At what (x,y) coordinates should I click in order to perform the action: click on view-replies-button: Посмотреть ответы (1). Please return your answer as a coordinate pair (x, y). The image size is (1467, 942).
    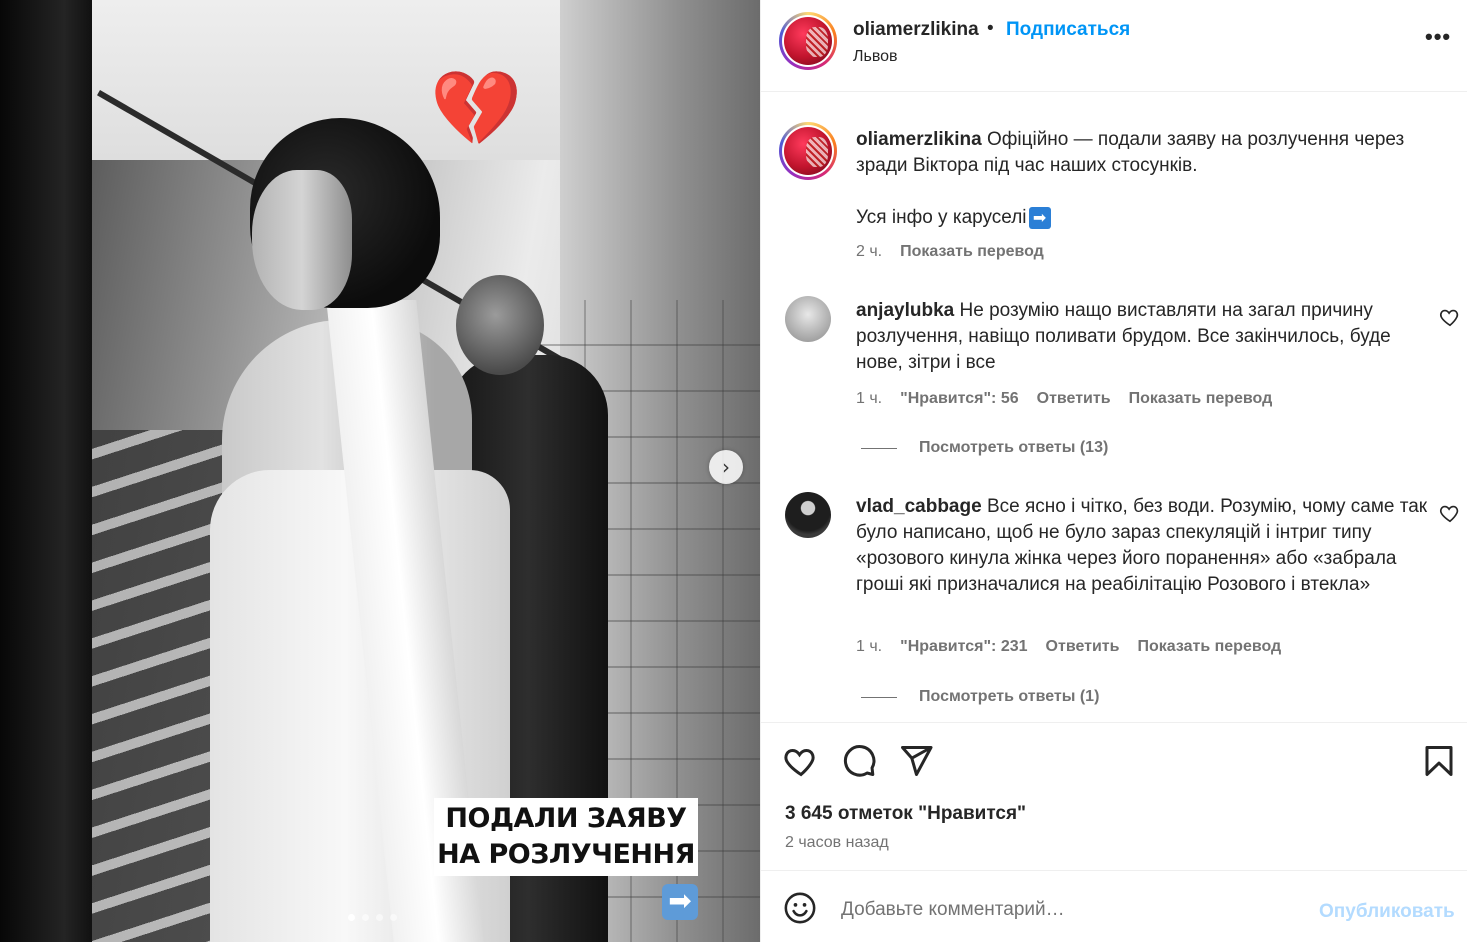
    Looking at the image, I should click on (980, 697).